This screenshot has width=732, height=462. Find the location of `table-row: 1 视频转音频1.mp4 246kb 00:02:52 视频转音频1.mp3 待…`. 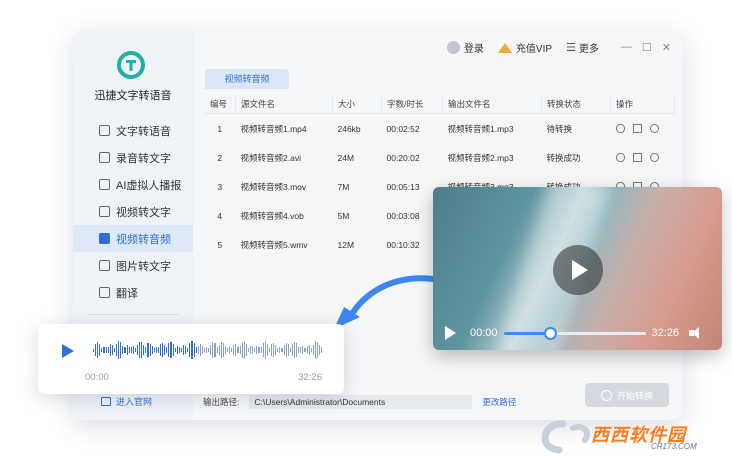

table-row: 1 视频转音频1.mp4 246kb 00:02:52 视频转音频1.mp3 待… is located at coordinates (440, 129).